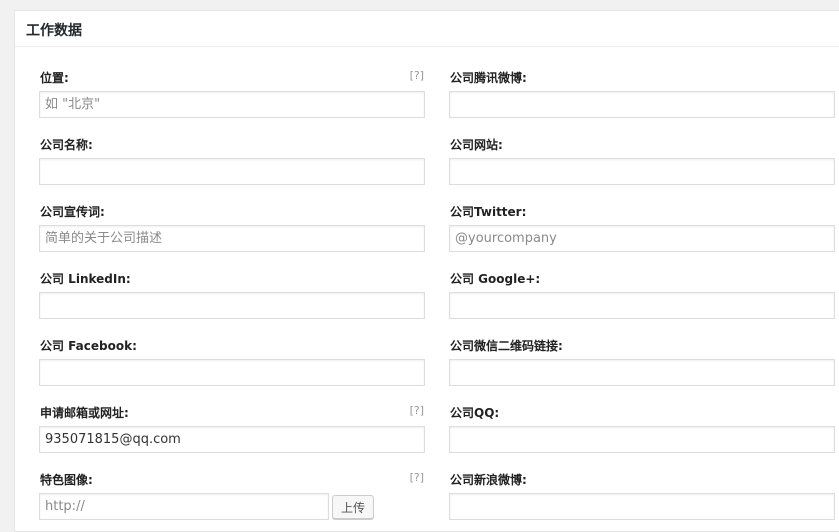 The image size is (839, 532). I want to click on company-tagline-label: 公司宣传词:, so click(72, 212).